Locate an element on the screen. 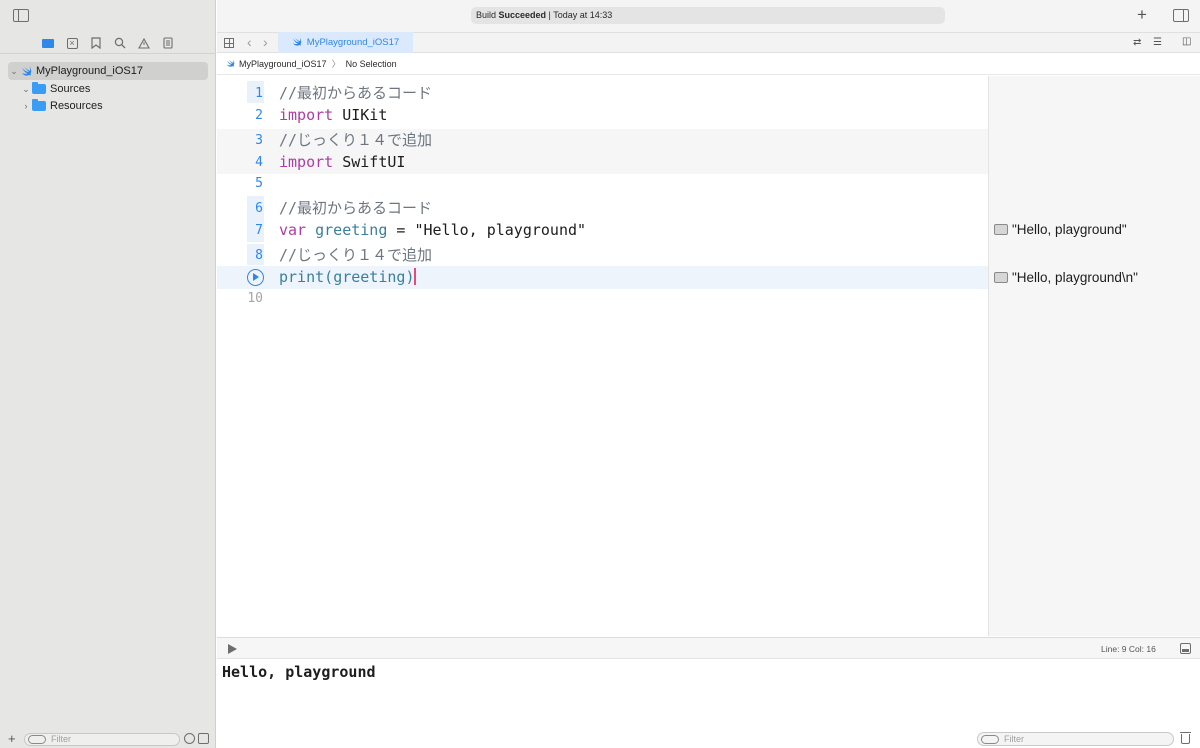  sidebar-toggle-icon is located at coordinates (21, 15).